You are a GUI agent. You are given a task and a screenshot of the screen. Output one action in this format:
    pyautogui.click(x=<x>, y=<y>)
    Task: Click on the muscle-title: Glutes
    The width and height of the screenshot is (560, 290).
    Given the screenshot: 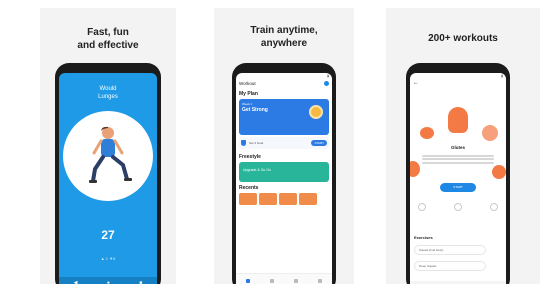 What is the action you would take?
    pyautogui.click(x=457, y=147)
    